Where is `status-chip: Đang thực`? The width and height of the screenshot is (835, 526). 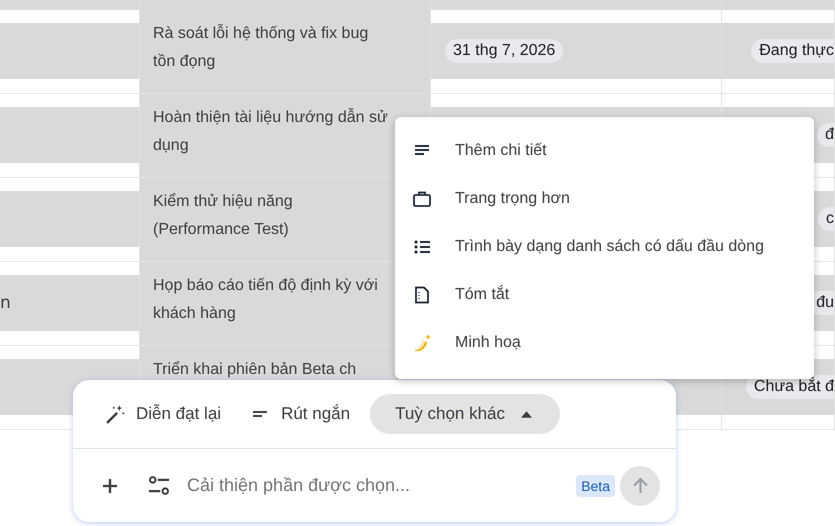 status-chip: Đang thực is located at coordinates (792, 51).